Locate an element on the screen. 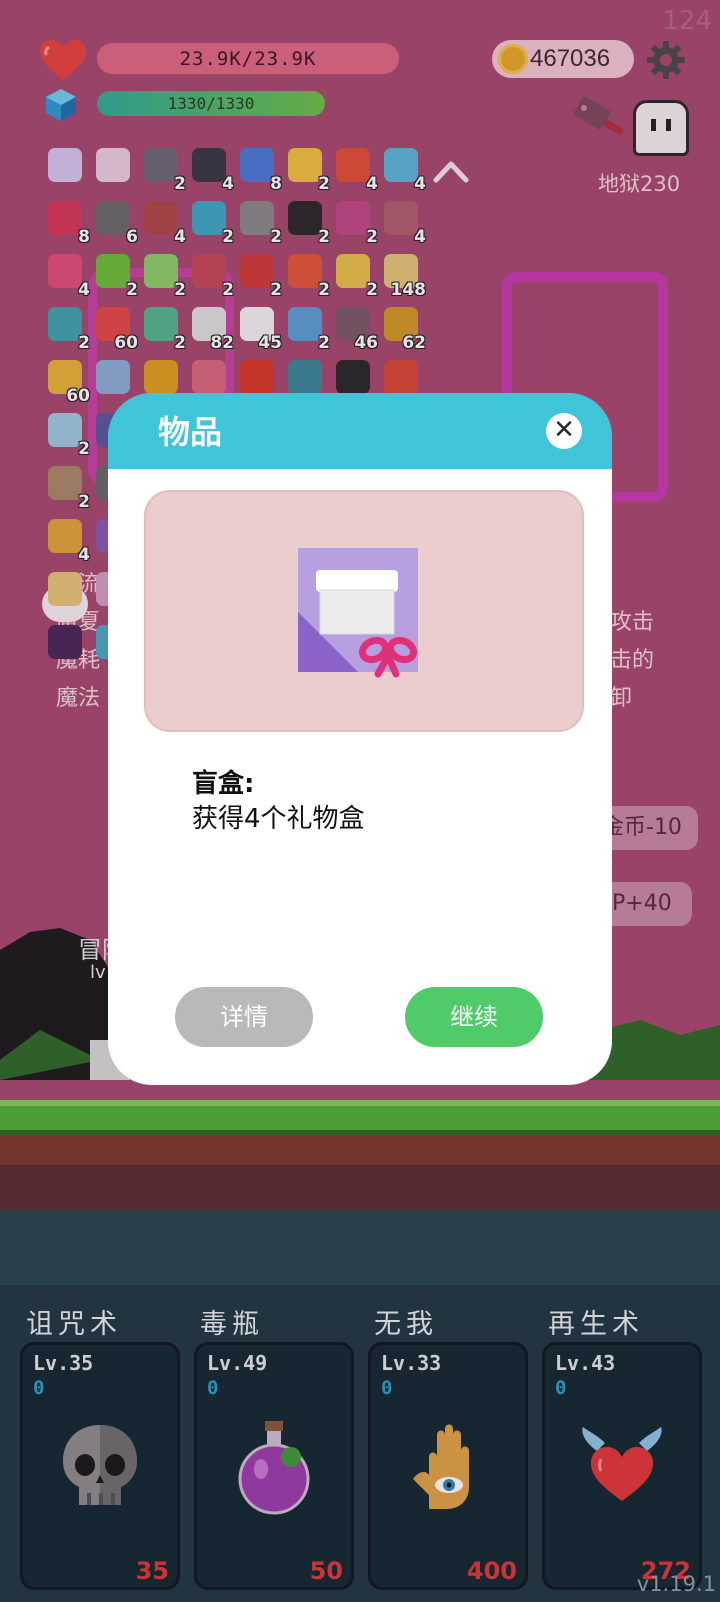 This screenshot has width=720, height=1602. item-name: 盲盒: is located at coordinates (223, 784).